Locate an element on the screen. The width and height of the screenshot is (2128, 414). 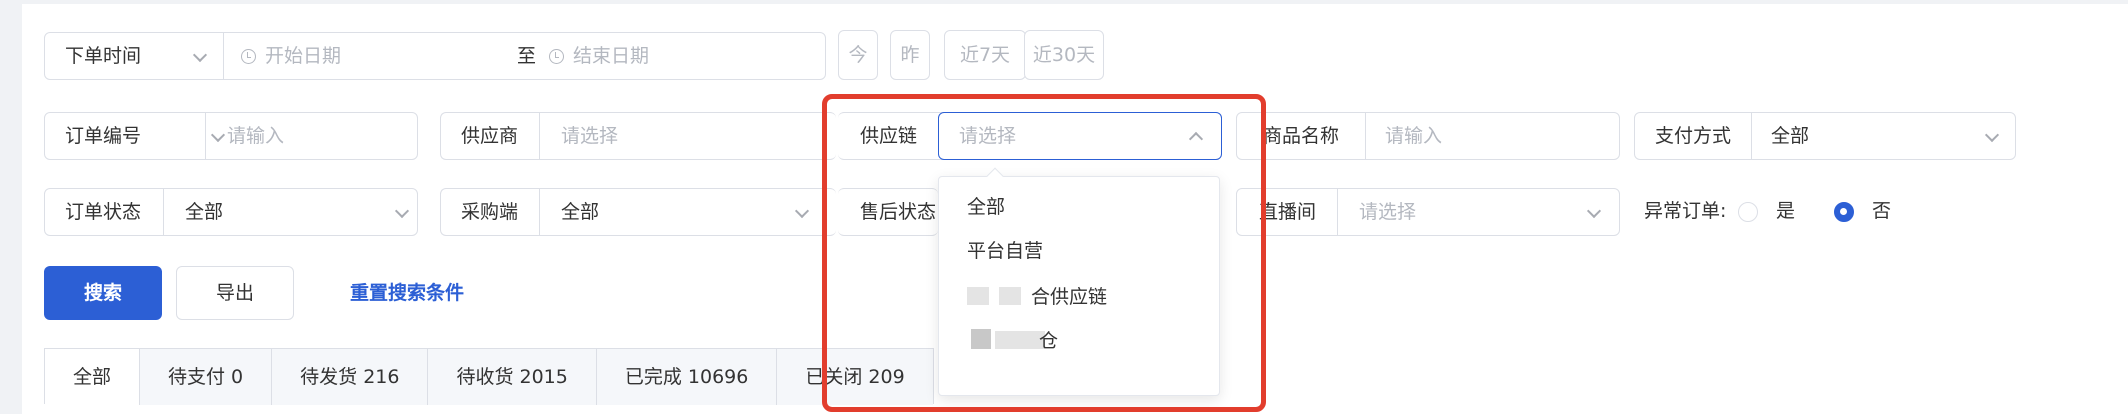
search-button: 搜索 is located at coordinates (103, 293).